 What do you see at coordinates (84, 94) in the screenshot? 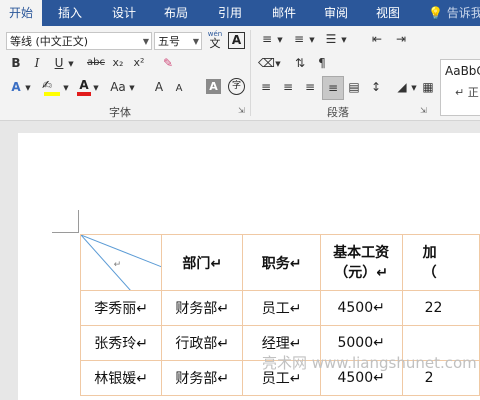
I see `font-color-swatch` at bounding box center [84, 94].